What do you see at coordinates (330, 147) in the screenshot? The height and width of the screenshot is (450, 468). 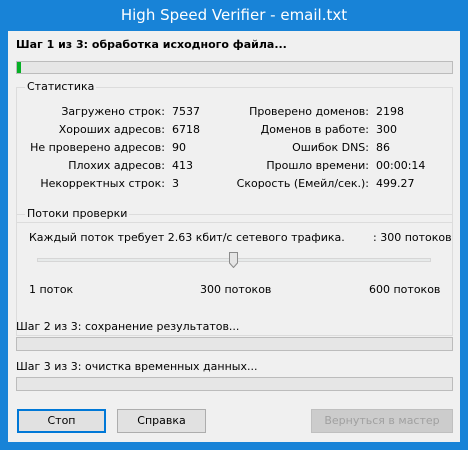 I see `dns-errors-label: Ошибок DNS:` at bounding box center [330, 147].